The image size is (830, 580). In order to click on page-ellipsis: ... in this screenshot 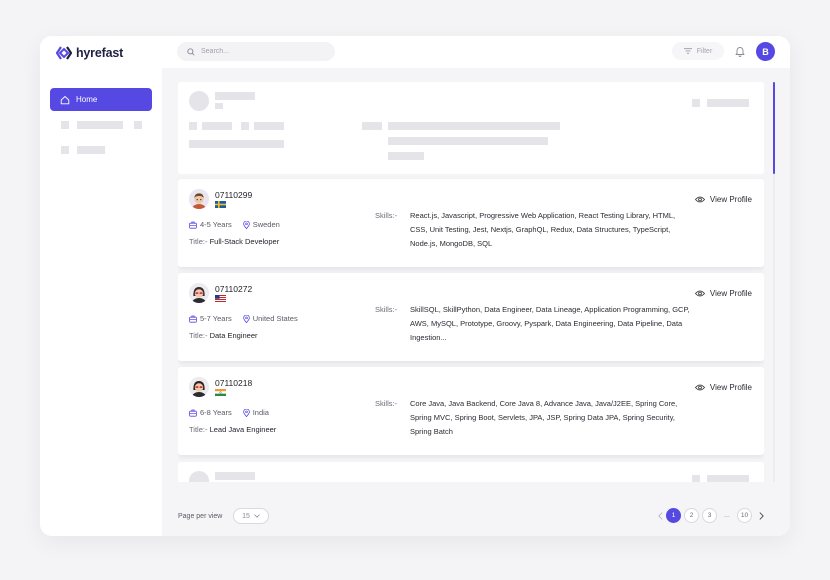, I will do `click(727, 515)`.